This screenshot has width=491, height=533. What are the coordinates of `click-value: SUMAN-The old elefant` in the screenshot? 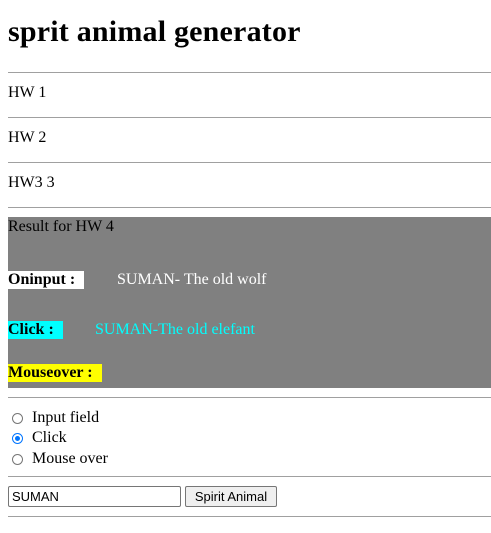 It's located at (175, 329).